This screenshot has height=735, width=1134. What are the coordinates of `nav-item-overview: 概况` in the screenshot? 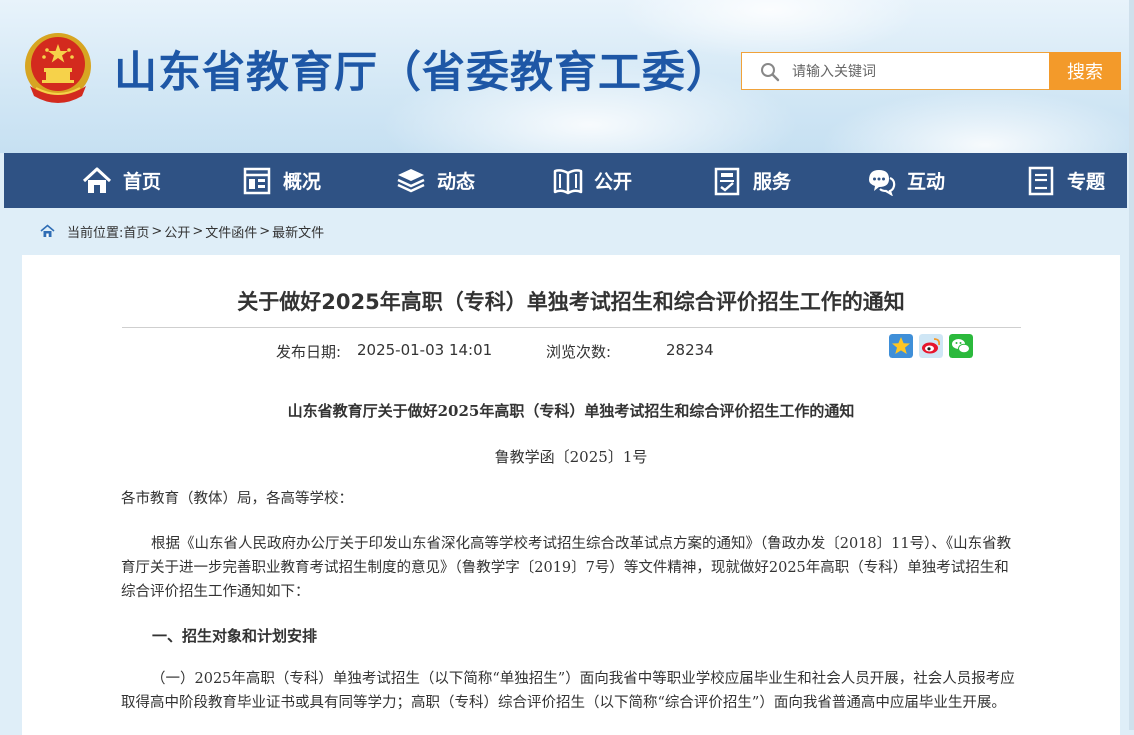 It's located at (281, 180).